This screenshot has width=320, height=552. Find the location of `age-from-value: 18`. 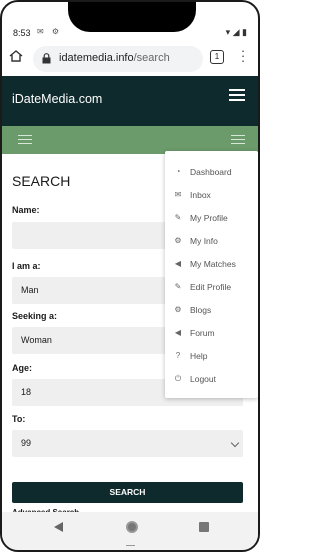

age-from-value: 18 is located at coordinates (26, 392).